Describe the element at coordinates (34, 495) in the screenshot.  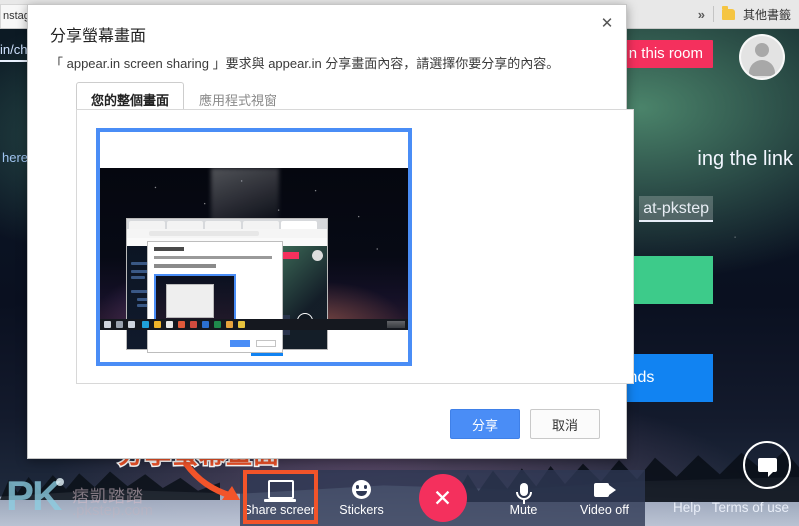
I see `watermark-logo: PK` at that location.